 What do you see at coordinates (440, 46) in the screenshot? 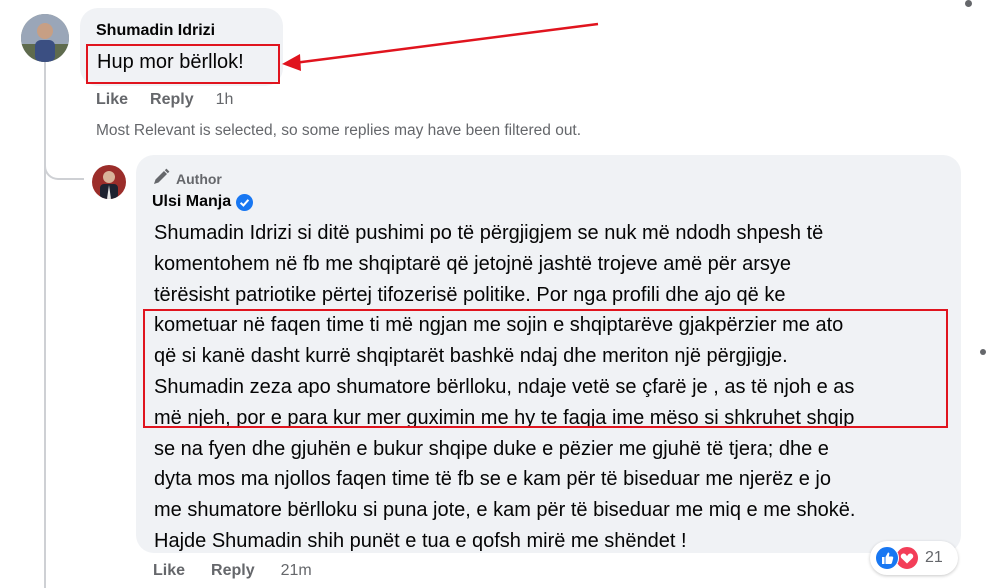
I see `annotation-arrow` at bounding box center [440, 46].